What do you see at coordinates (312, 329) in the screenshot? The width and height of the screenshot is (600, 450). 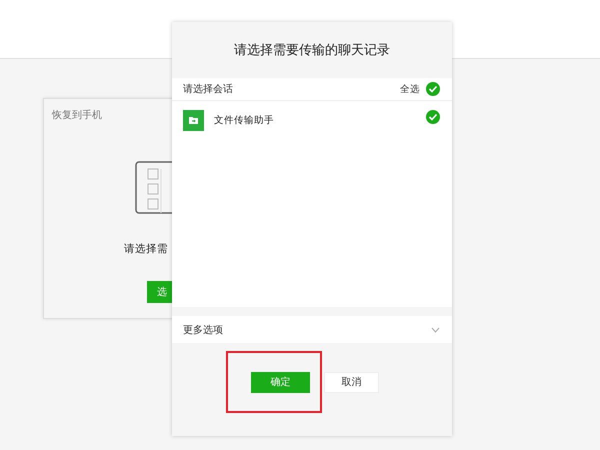 I see `more-options-row: 更多选项` at bounding box center [312, 329].